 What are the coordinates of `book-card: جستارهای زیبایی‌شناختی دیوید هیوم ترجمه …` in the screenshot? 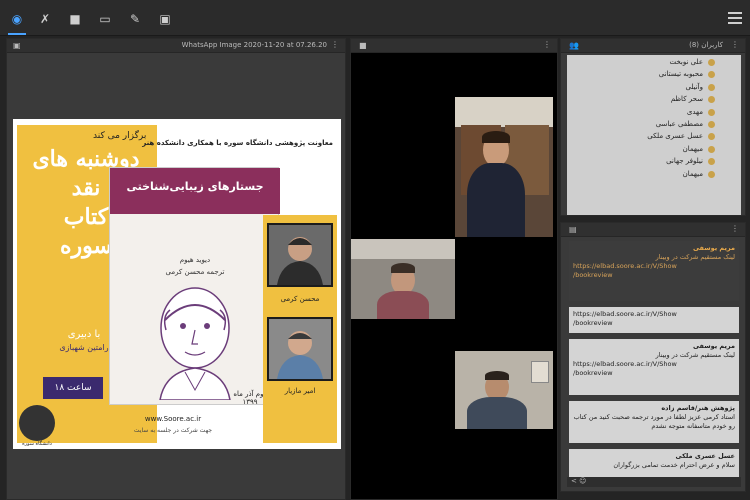 It's located at (194, 286).